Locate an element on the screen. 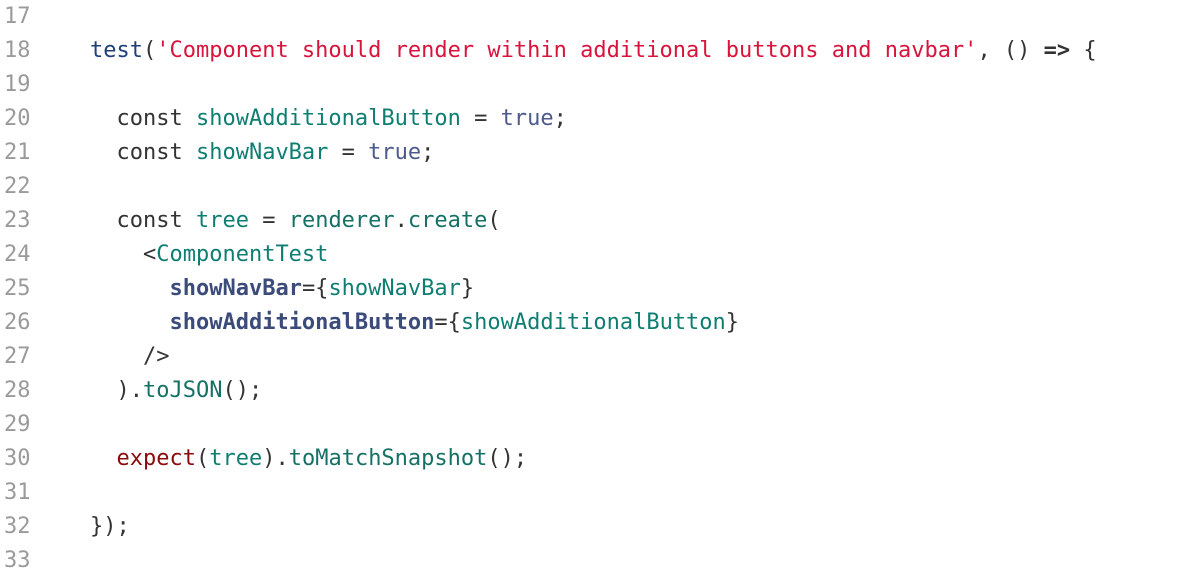 This screenshot has height=583, width=1201. code-line: 24 <ComponentTest is located at coordinates (600, 255).